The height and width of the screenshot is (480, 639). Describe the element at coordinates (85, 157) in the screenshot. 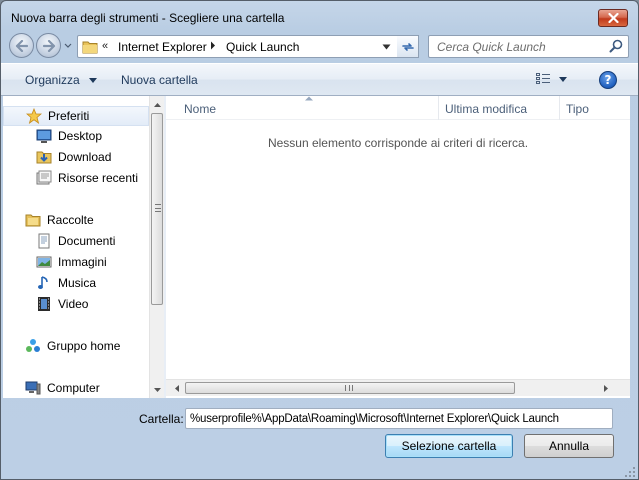

I see `nav-item-label: Download` at that location.